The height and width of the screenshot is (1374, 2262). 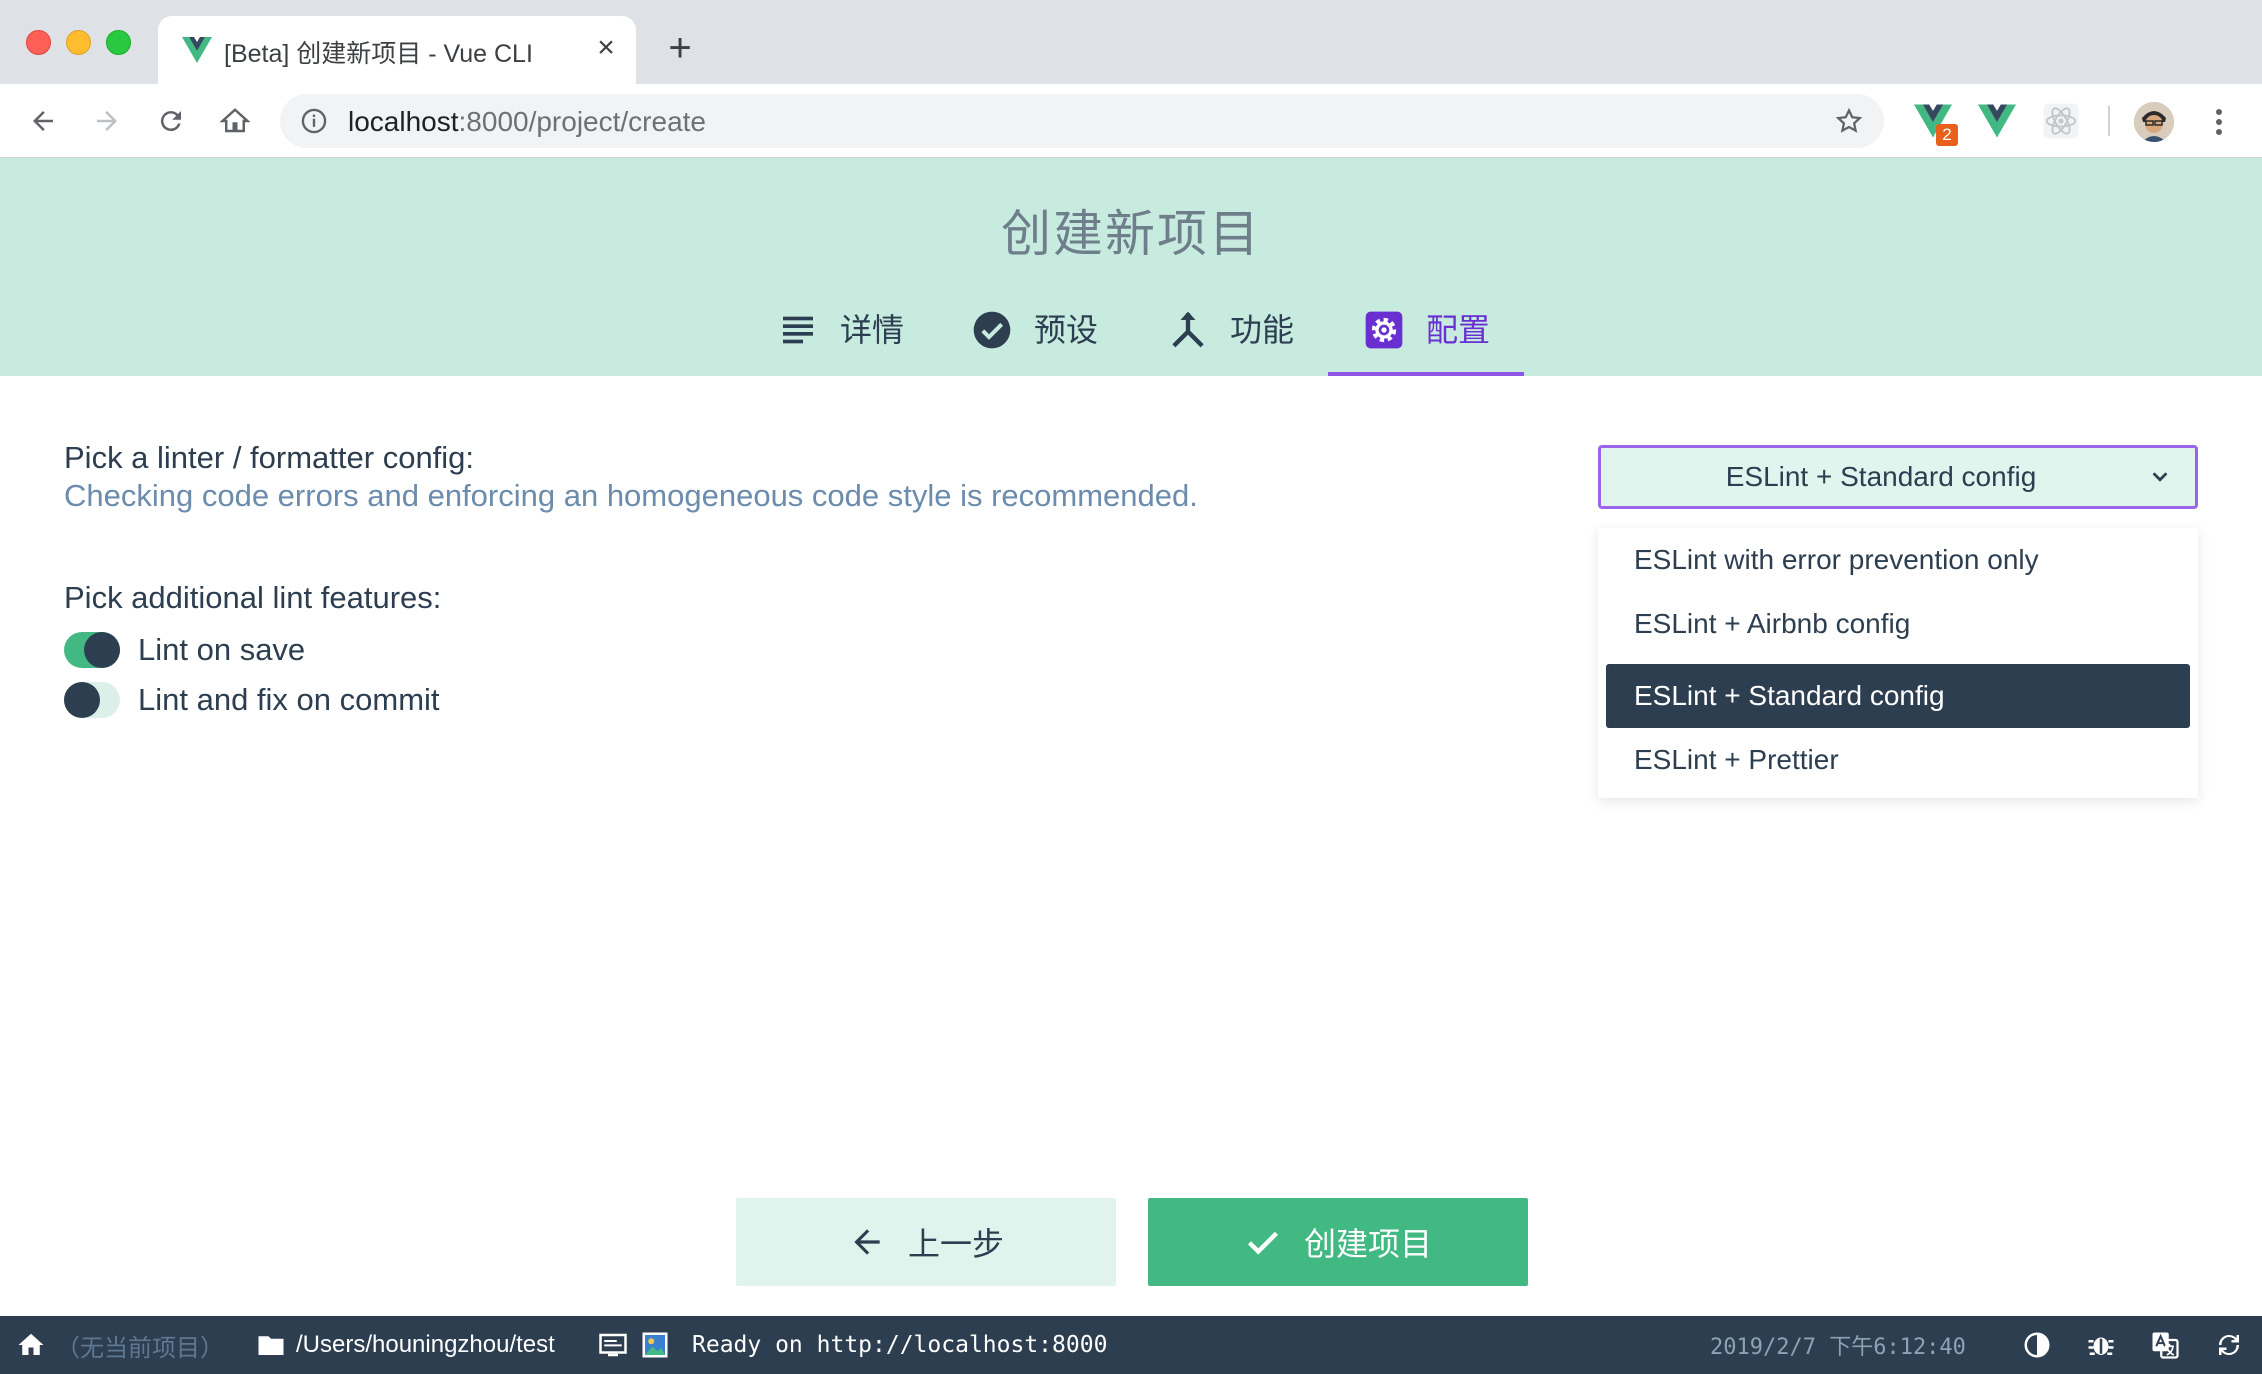 I want to click on tab-label: 配置, so click(x=1458, y=330).